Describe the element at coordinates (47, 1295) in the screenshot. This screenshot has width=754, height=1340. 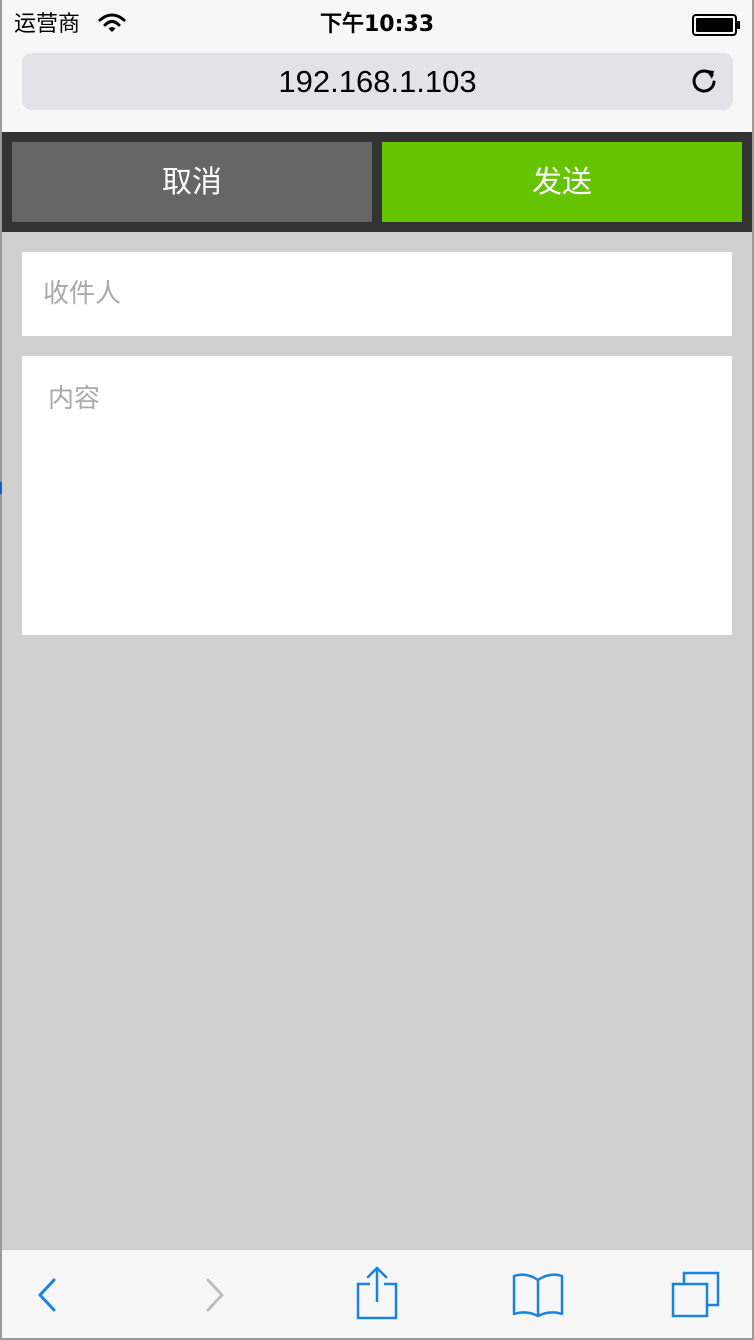
I see `back-icon` at that location.